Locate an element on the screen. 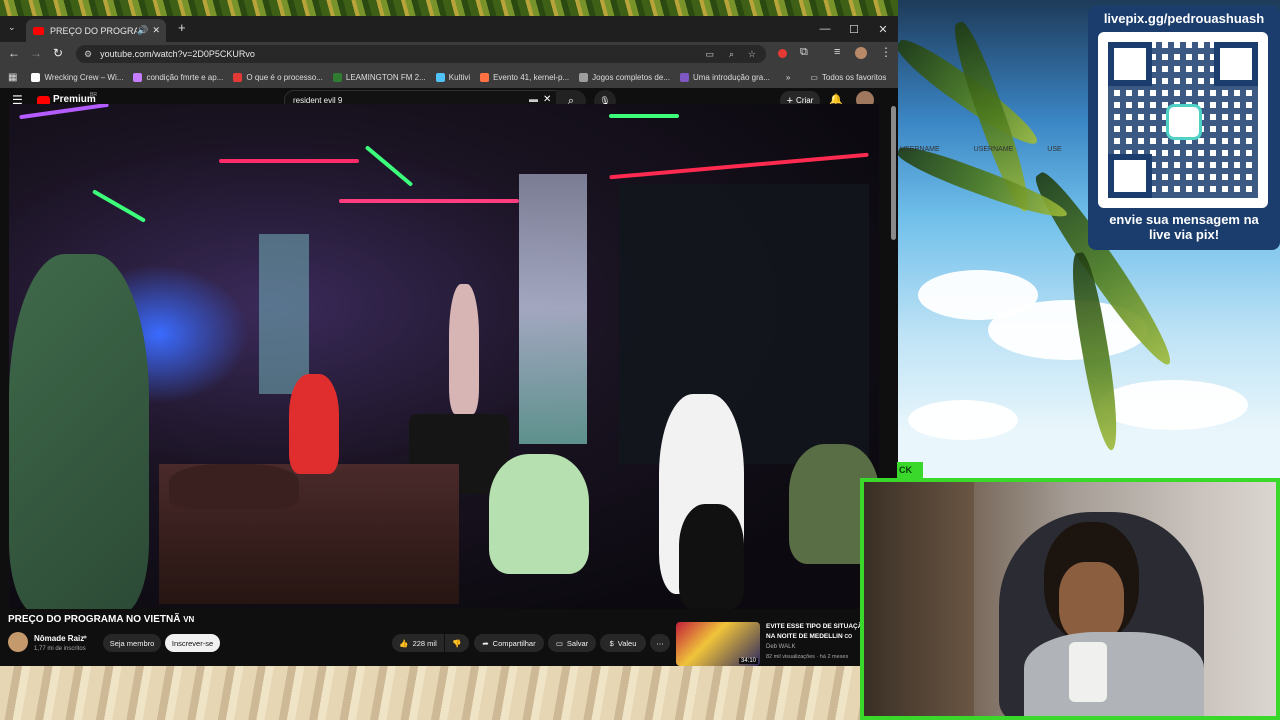  scrollbar-thumb is located at coordinates (893, 173).